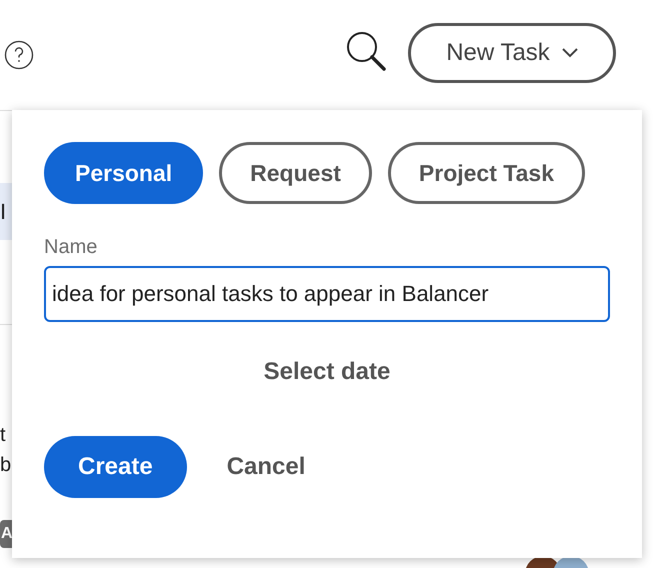 Image resolution: width=658 pixels, height=568 pixels. Describe the element at coordinates (486, 173) in the screenshot. I see `task-type-tab: Project Task` at that location.